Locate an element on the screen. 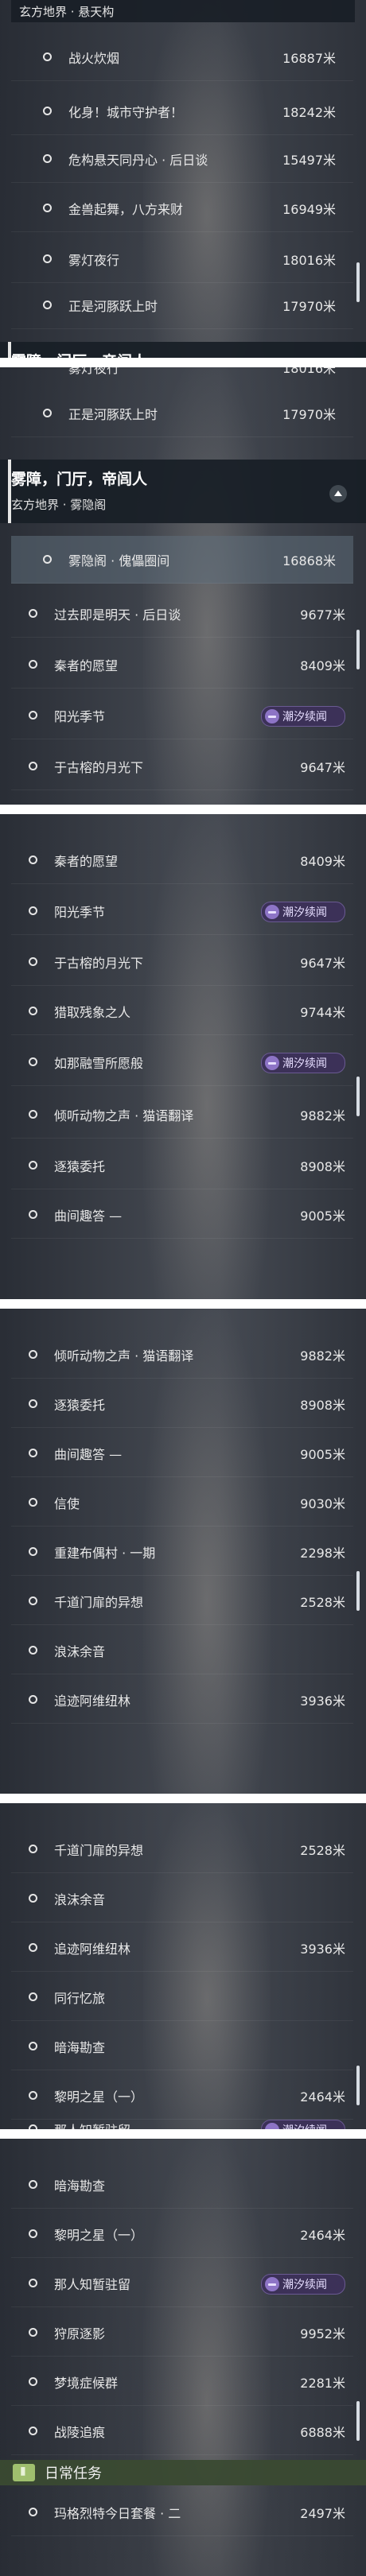 Image resolution: width=366 pixels, height=2576 pixels. quest-distance: 6888米 is located at coordinates (322, 2432).